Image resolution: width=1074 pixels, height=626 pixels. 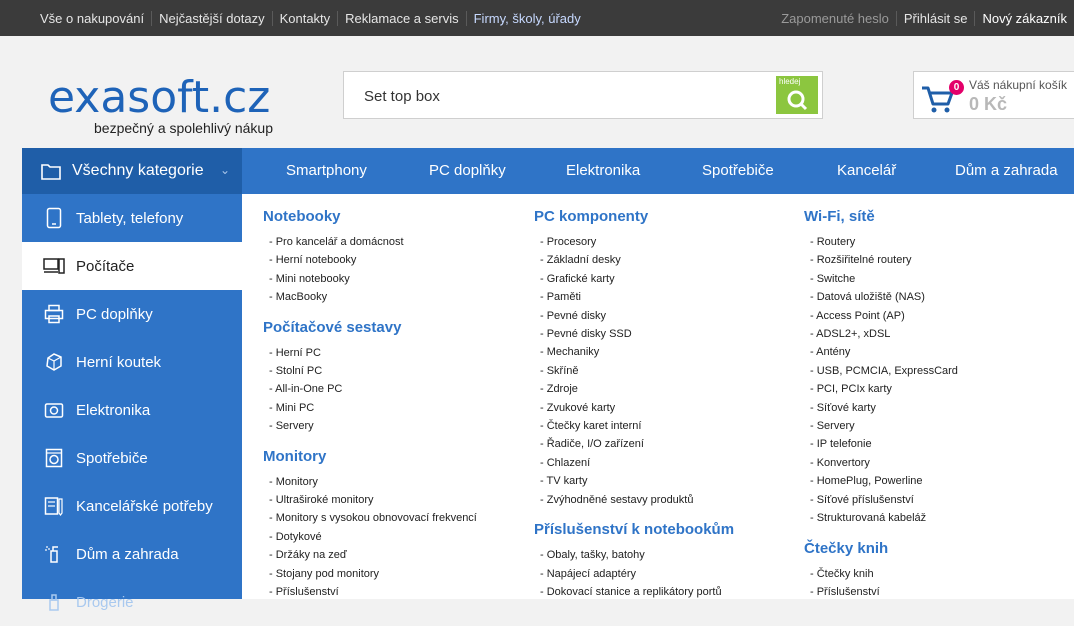 I want to click on cart-count-badge: 0, so click(x=956, y=87).